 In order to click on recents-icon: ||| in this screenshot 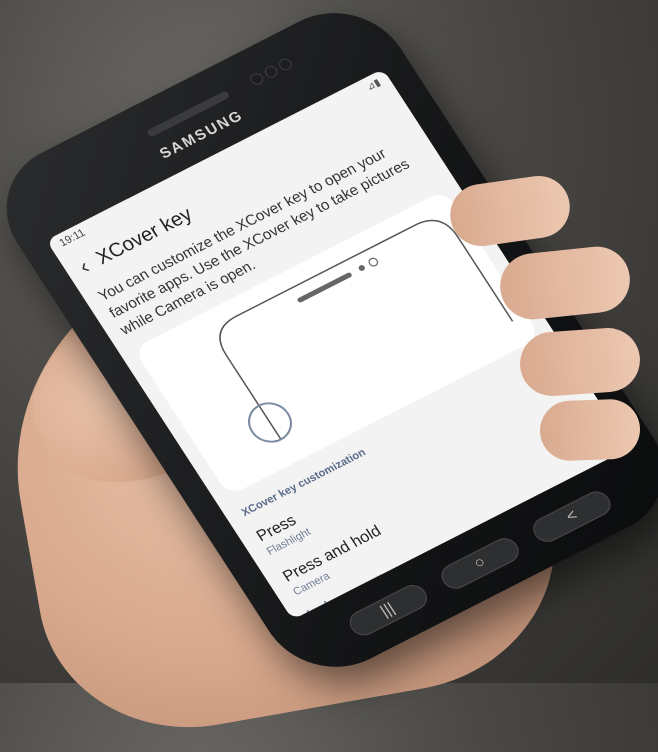, I will do `click(388, 610)`.